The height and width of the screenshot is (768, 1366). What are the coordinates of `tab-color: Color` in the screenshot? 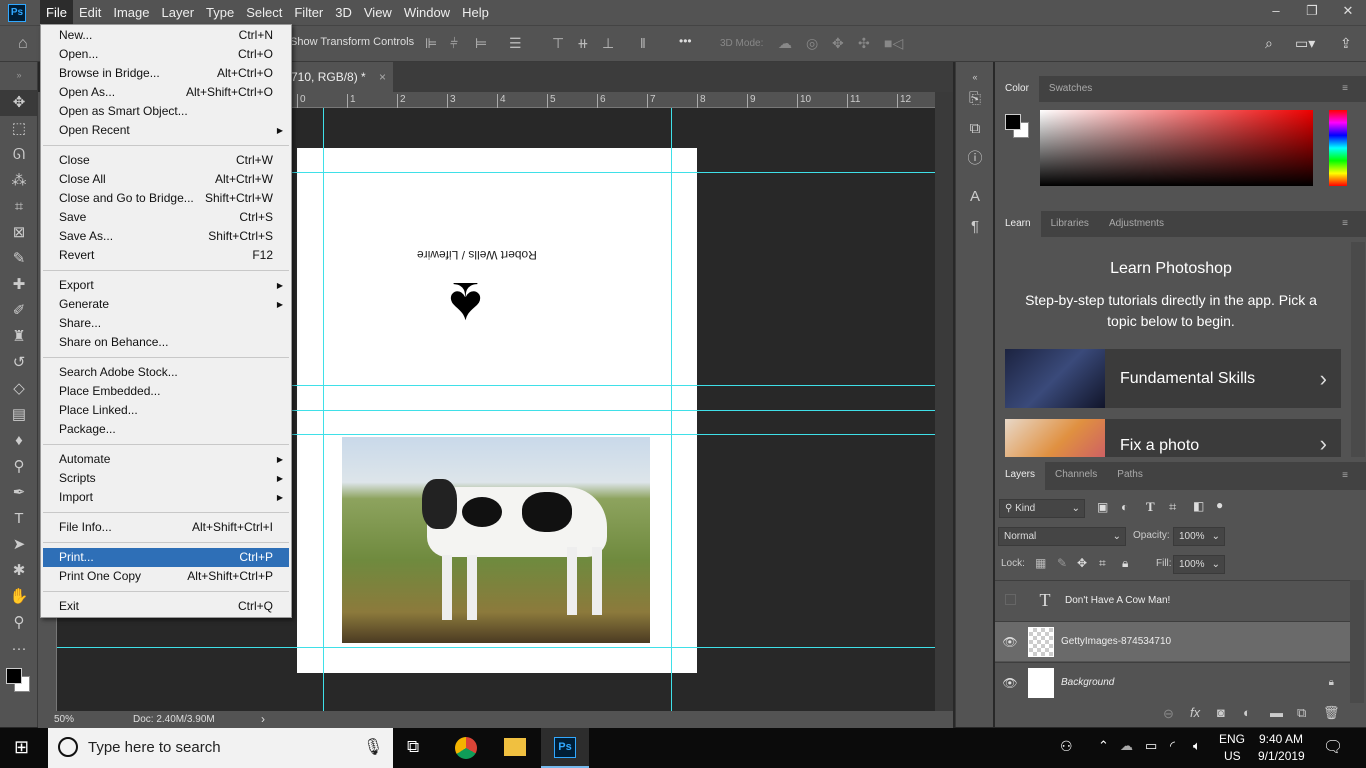 It's located at (1017, 89).